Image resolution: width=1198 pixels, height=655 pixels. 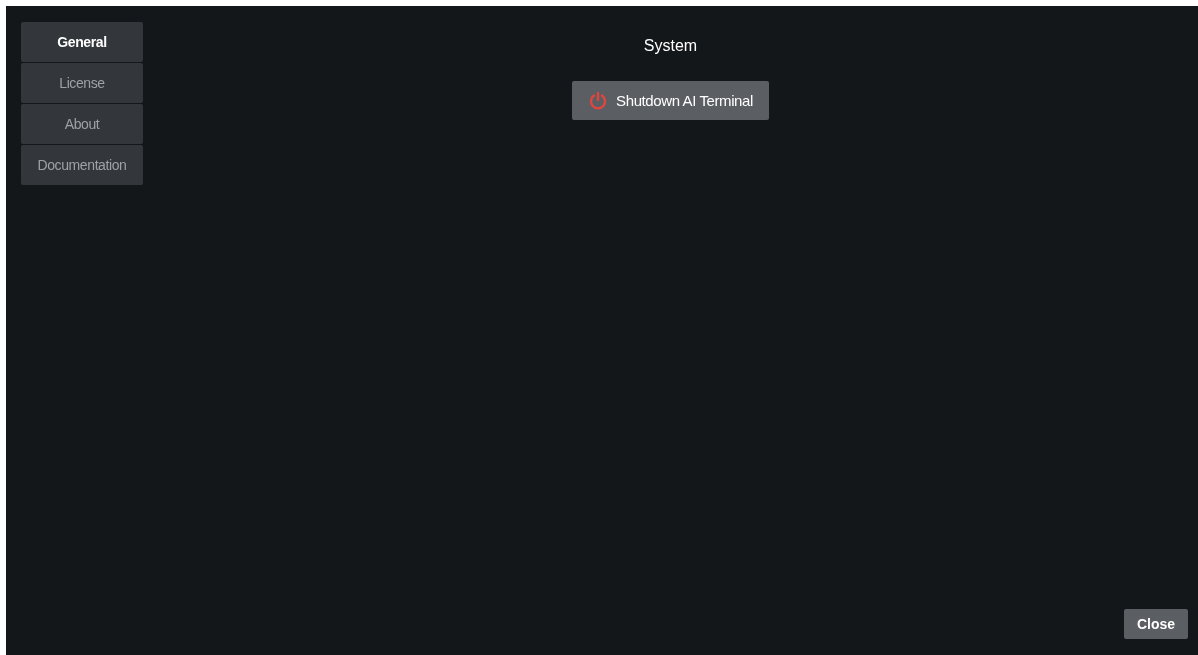 I want to click on sidebar-tab: About, so click(x=82, y=124).